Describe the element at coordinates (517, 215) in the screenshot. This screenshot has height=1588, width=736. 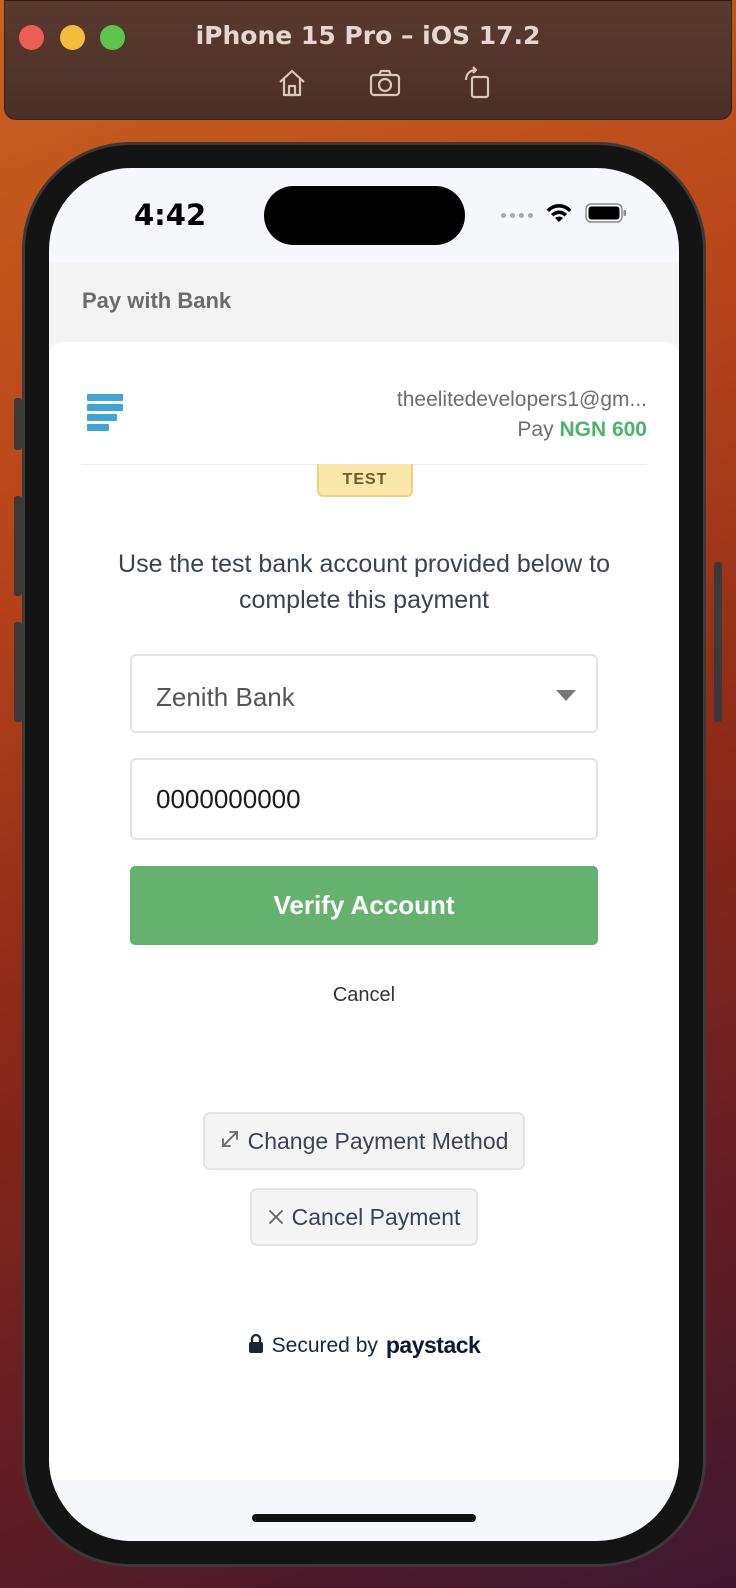
I see `signal-icon` at that location.